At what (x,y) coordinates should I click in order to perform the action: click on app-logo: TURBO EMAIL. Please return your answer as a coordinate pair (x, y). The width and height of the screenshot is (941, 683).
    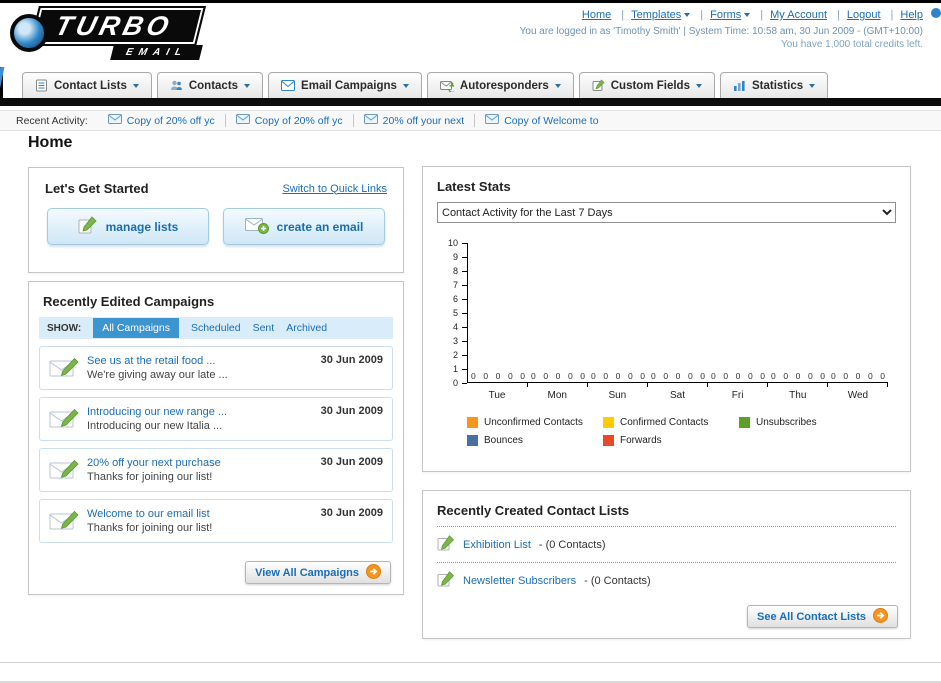
    Looking at the image, I should click on (108, 33).